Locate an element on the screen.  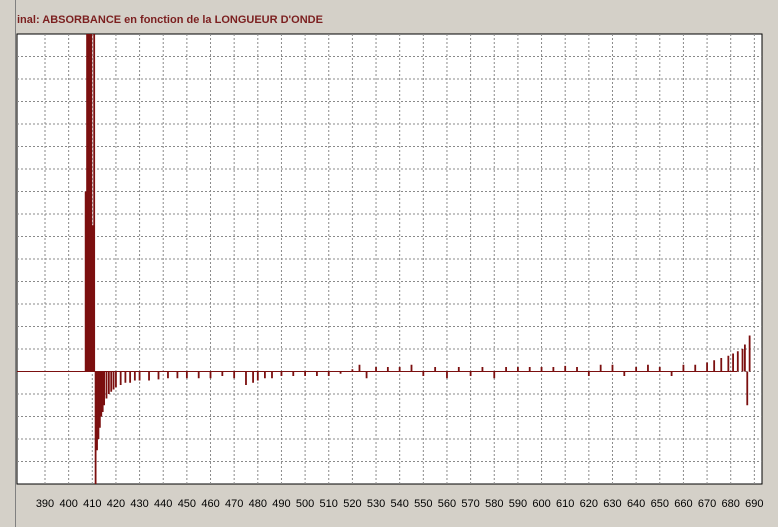
x-tick-label: 670 is located at coordinates (707, 504).